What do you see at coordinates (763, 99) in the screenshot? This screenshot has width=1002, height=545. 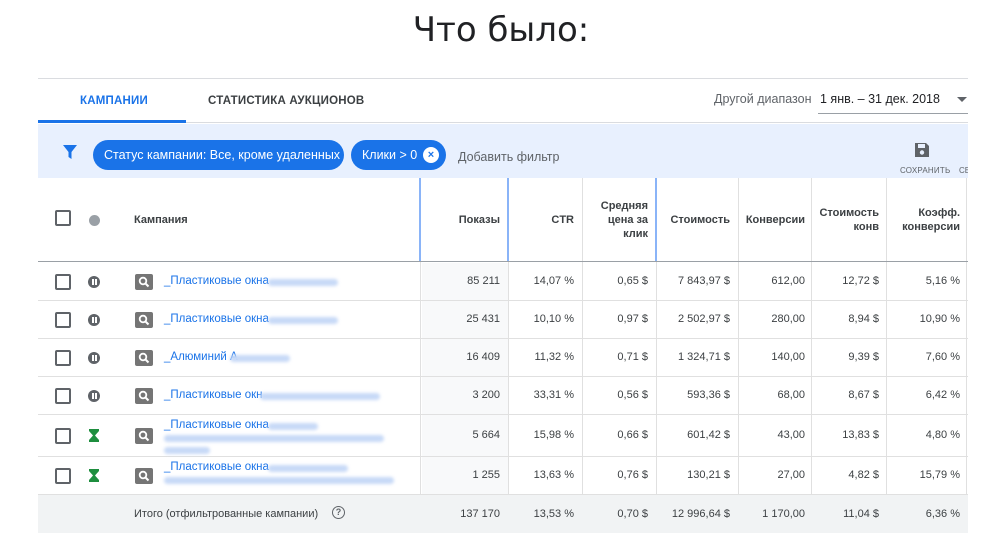 I see `date-range-label: Другой диапазон` at bounding box center [763, 99].